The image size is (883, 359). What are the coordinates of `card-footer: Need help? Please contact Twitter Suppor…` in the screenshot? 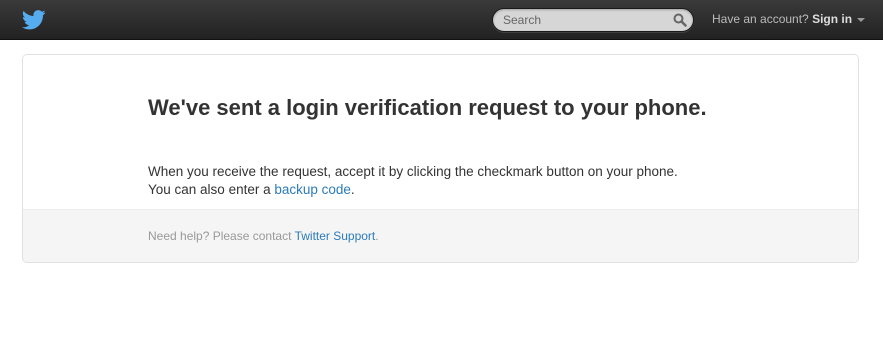 It's located at (440, 235).